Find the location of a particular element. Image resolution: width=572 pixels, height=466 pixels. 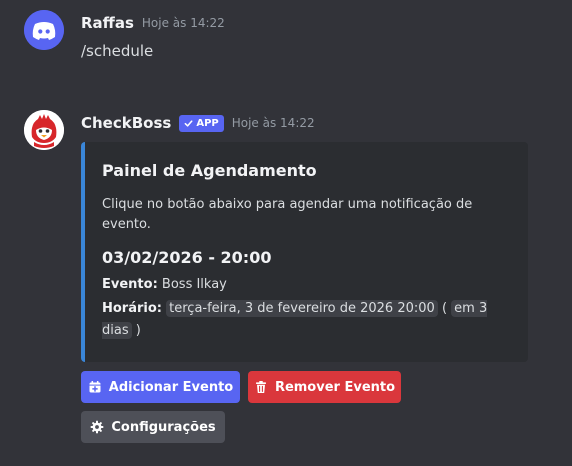

remove-event-button: Remover Evento is located at coordinates (324, 387).